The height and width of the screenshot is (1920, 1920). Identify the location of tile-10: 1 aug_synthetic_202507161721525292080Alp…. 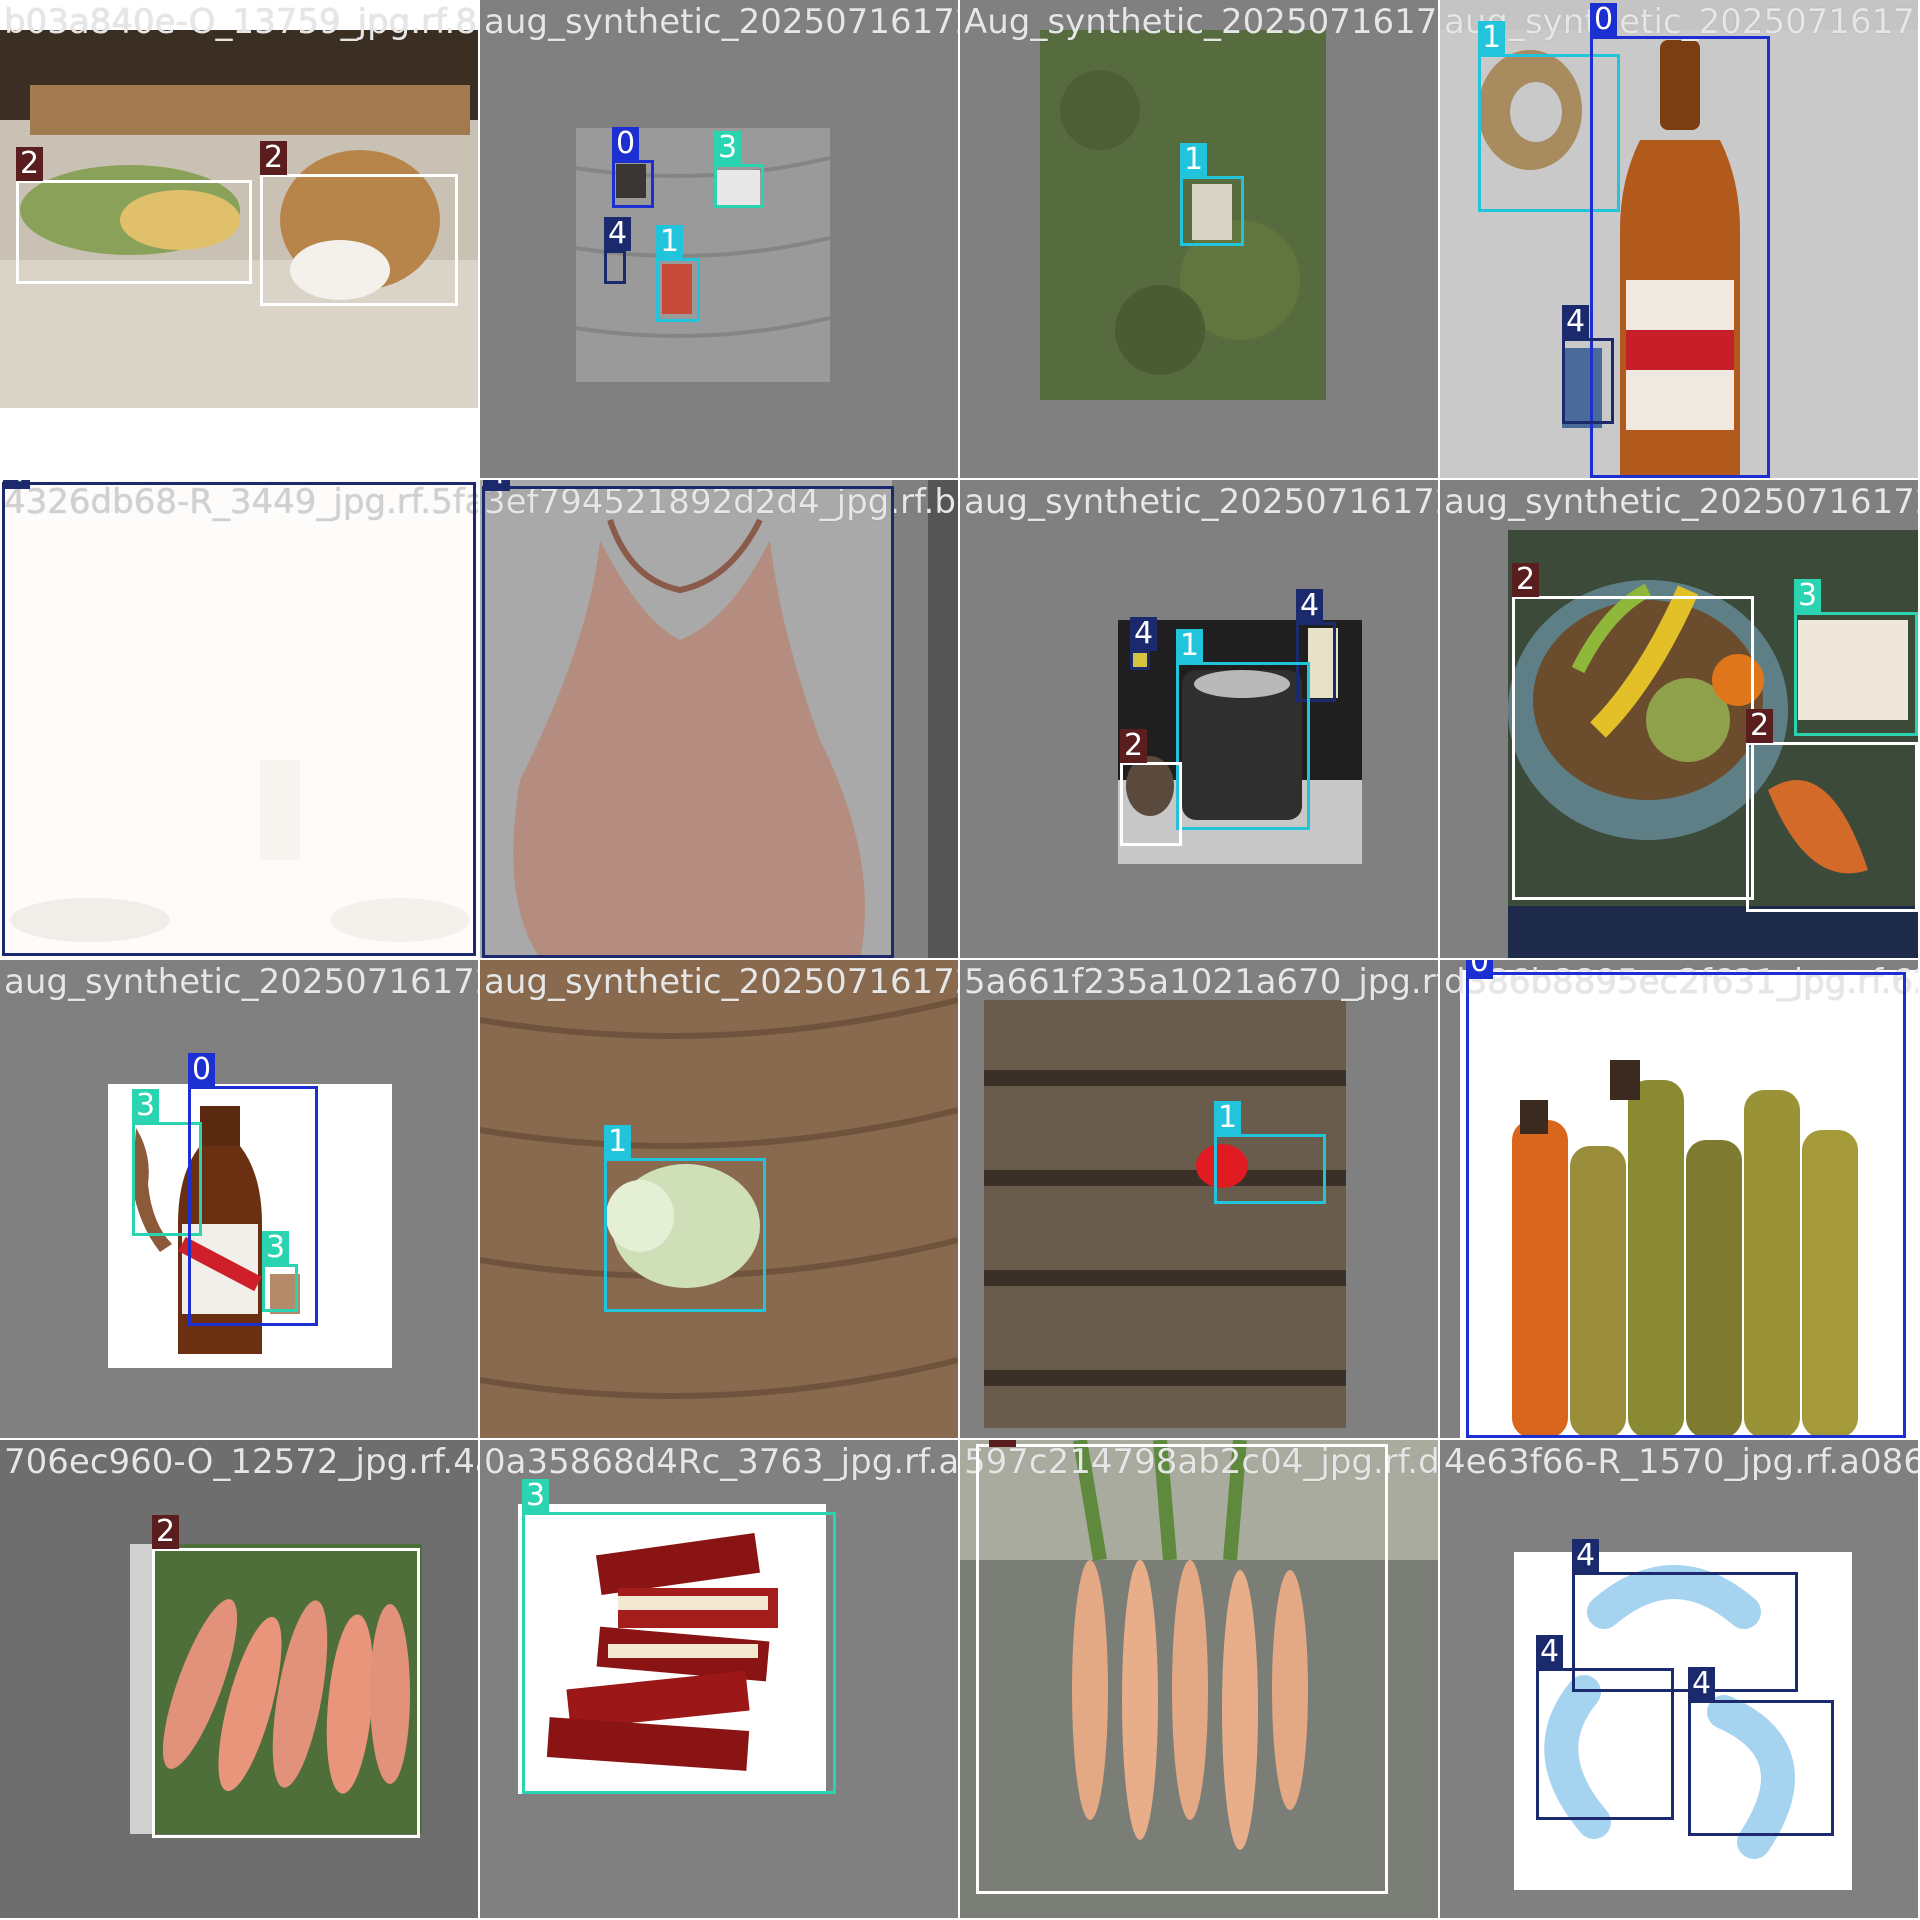
(719, 1199).